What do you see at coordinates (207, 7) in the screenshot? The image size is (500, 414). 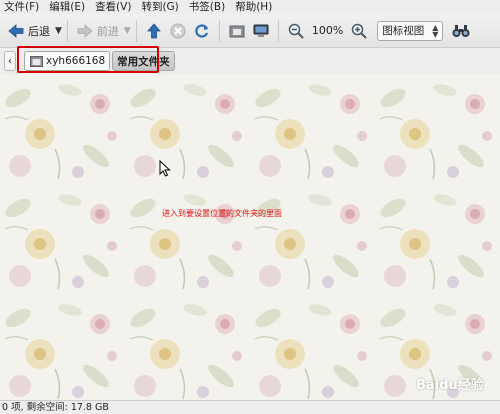 I see `menu-bookmarks: 书签(B)` at bounding box center [207, 7].